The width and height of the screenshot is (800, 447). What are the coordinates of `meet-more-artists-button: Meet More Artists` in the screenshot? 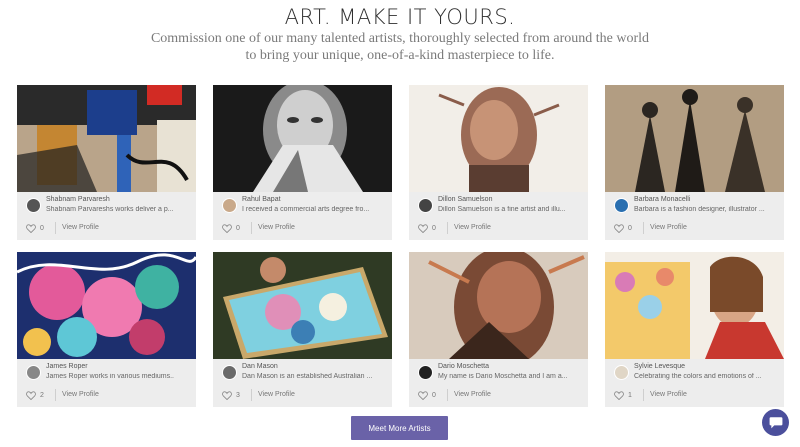 It's located at (399, 428).